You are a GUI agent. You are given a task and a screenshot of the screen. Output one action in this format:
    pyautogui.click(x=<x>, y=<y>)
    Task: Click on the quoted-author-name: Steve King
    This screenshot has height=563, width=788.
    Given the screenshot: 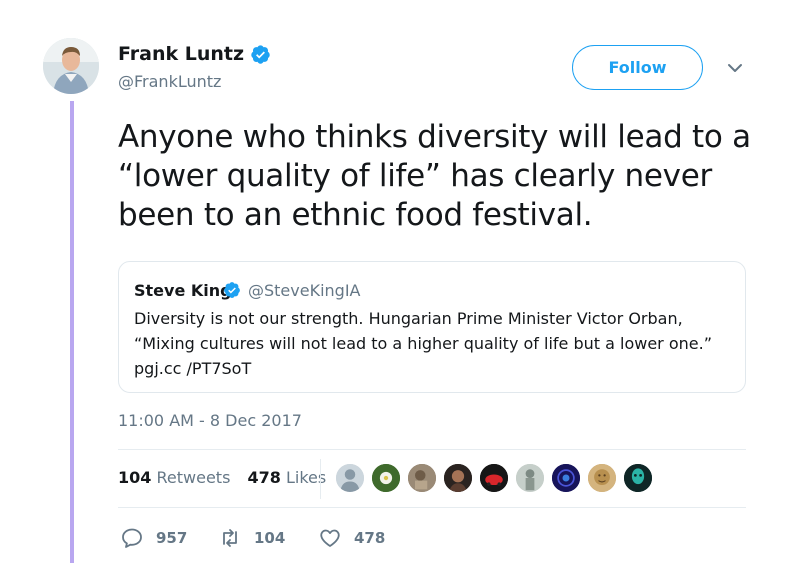 What is the action you would take?
    pyautogui.click(x=183, y=290)
    